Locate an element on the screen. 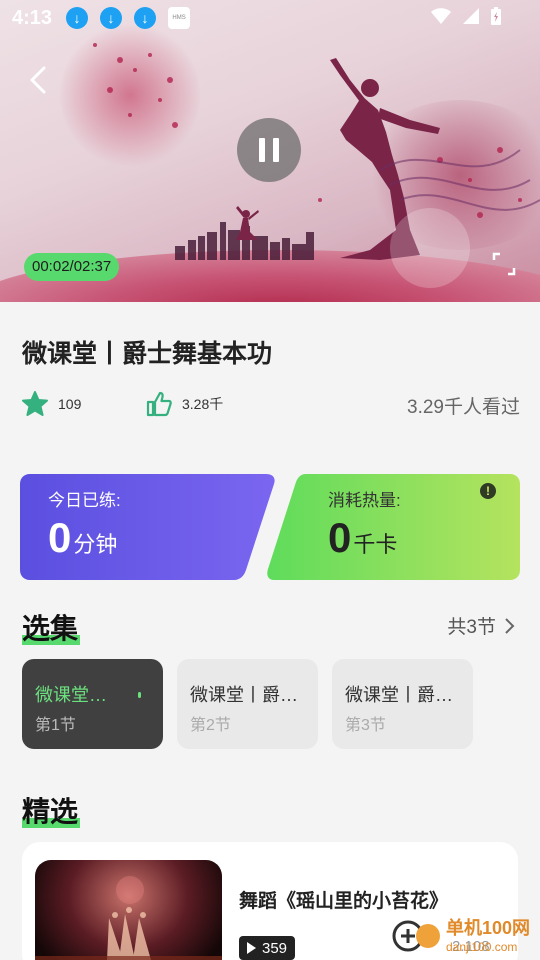 This screenshot has width=540, height=960. watermark-logo-icon is located at coordinates (416, 936).